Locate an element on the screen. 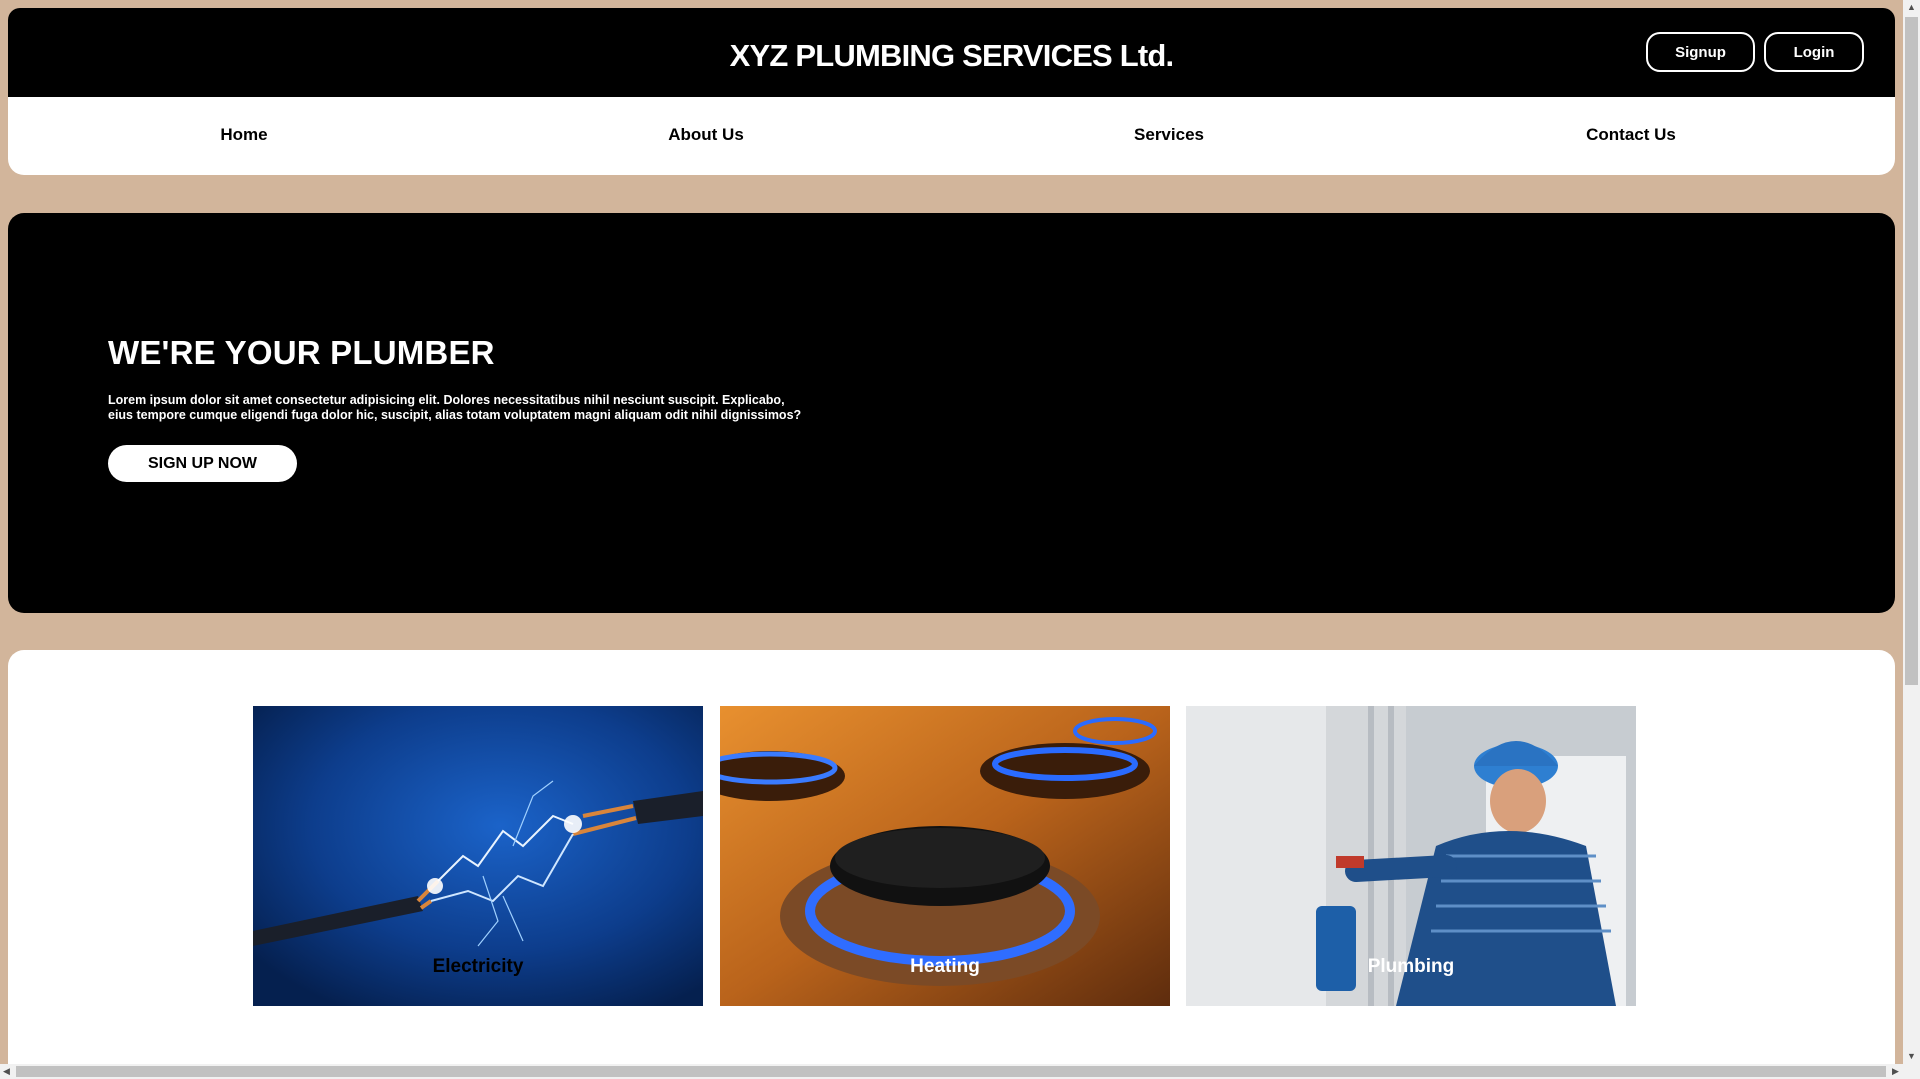 This screenshot has height=1079, width=1920. scroll-left-arrow-icon: ◀ is located at coordinates (6, 1071).